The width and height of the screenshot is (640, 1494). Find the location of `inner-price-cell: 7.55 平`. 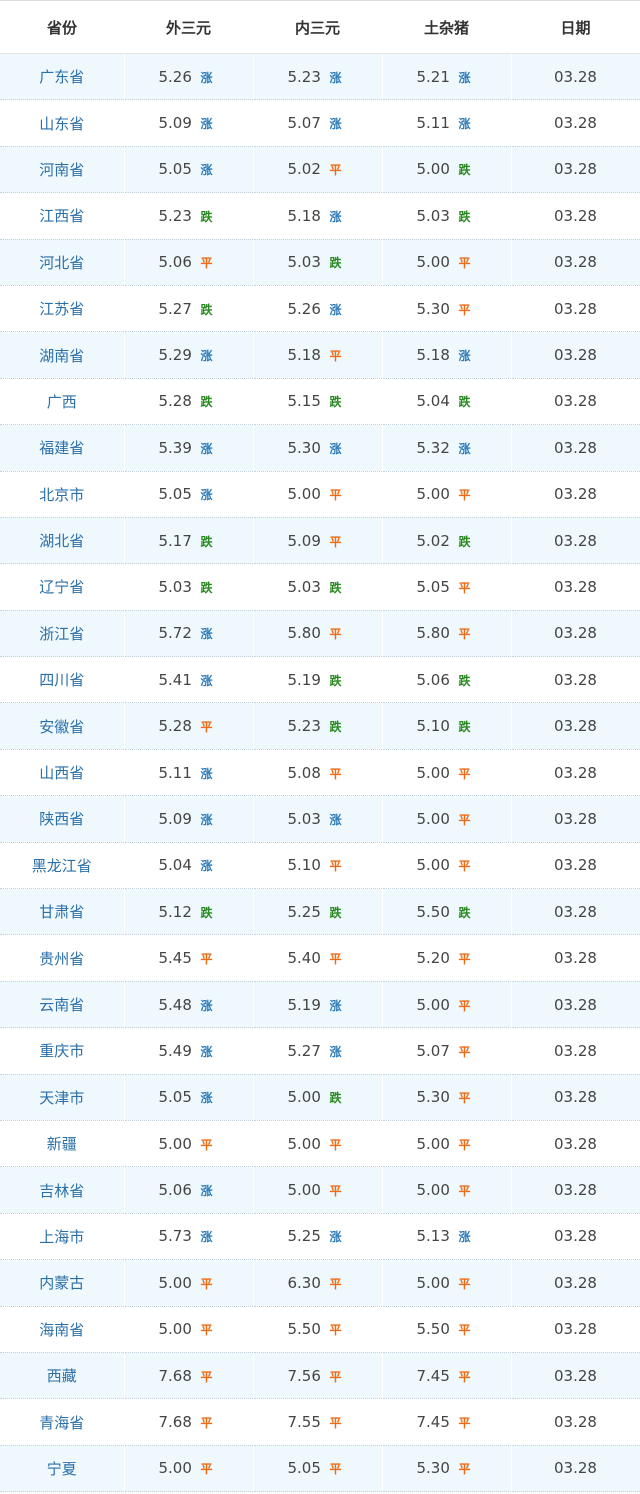

inner-price-cell: 7.55 平 is located at coordinates (318, 1422).